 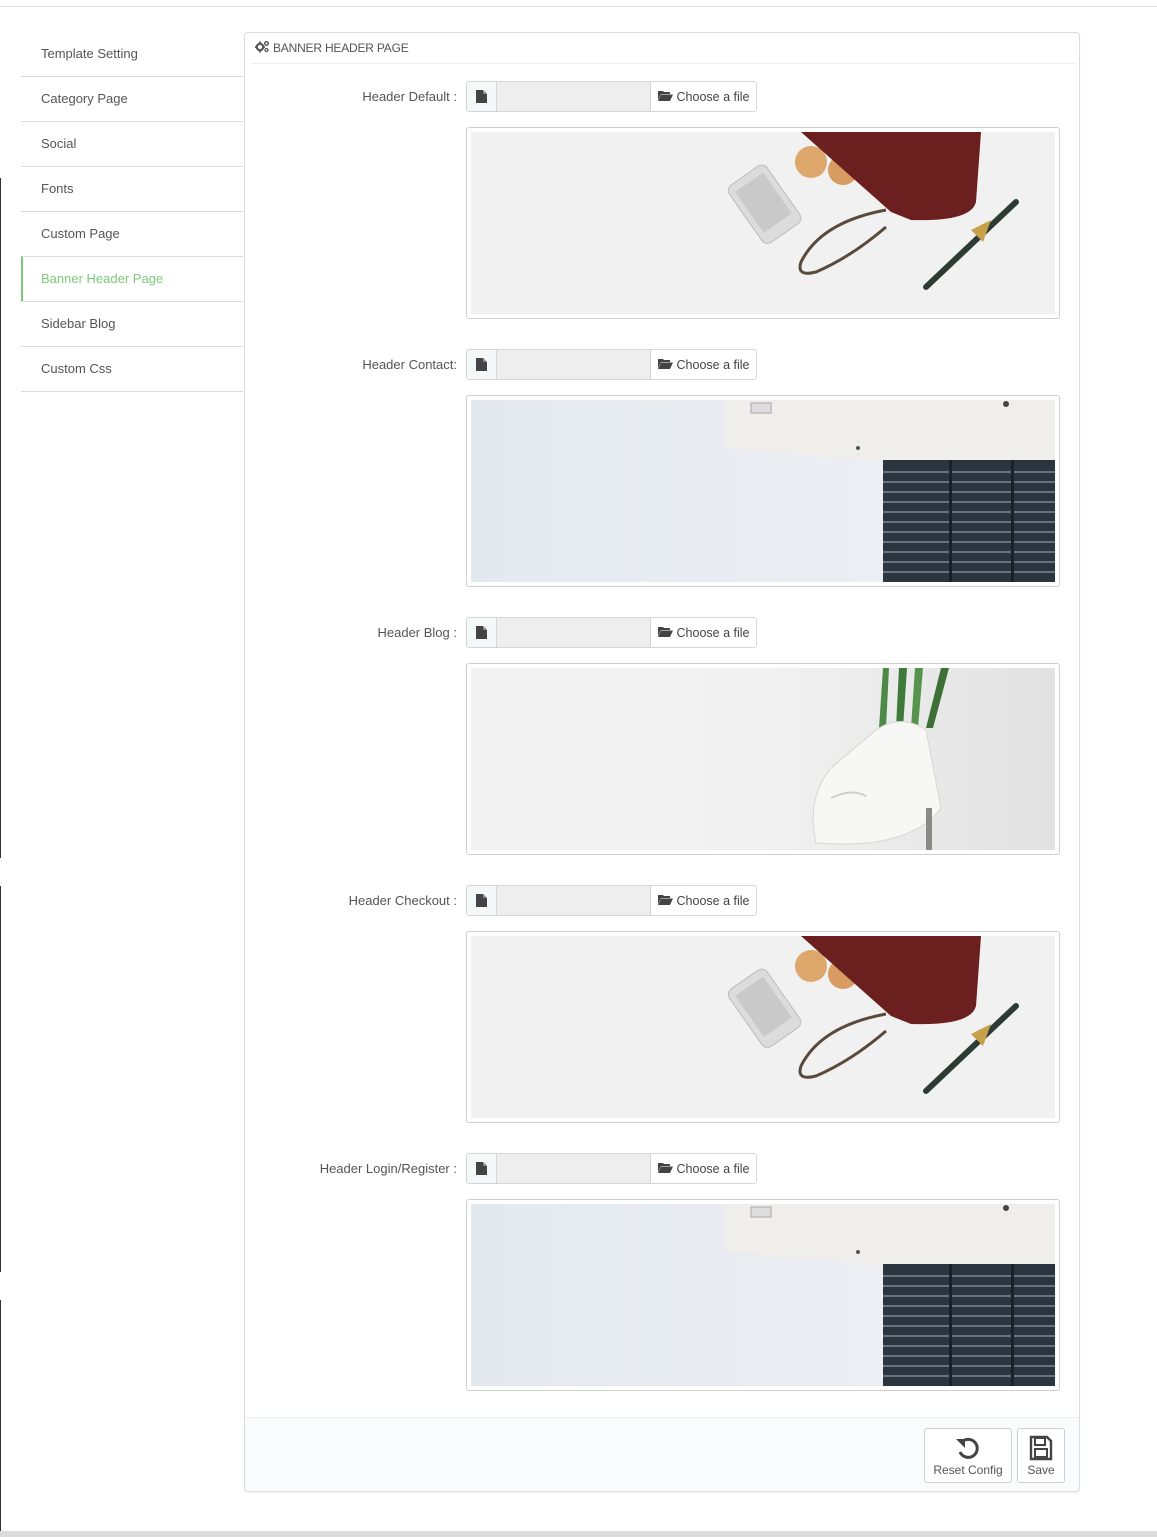 I want to click on sidebar-item-sidebar-blog: Sidebar Blog, so click(x=132, y=323).